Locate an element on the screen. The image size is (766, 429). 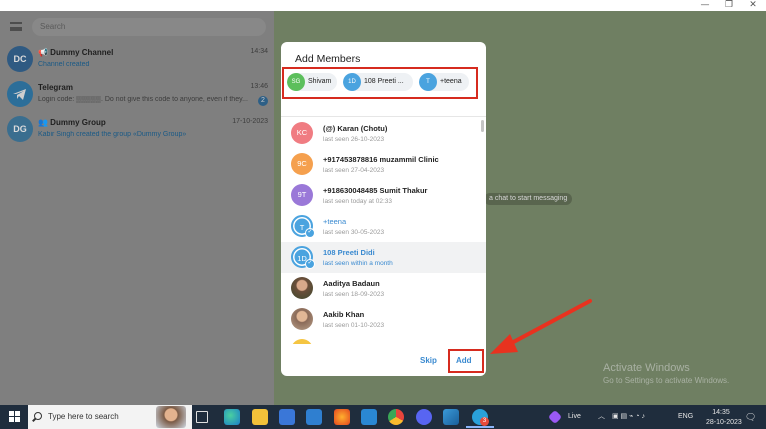
minimize-button: — is located at coordinates (705, 5).